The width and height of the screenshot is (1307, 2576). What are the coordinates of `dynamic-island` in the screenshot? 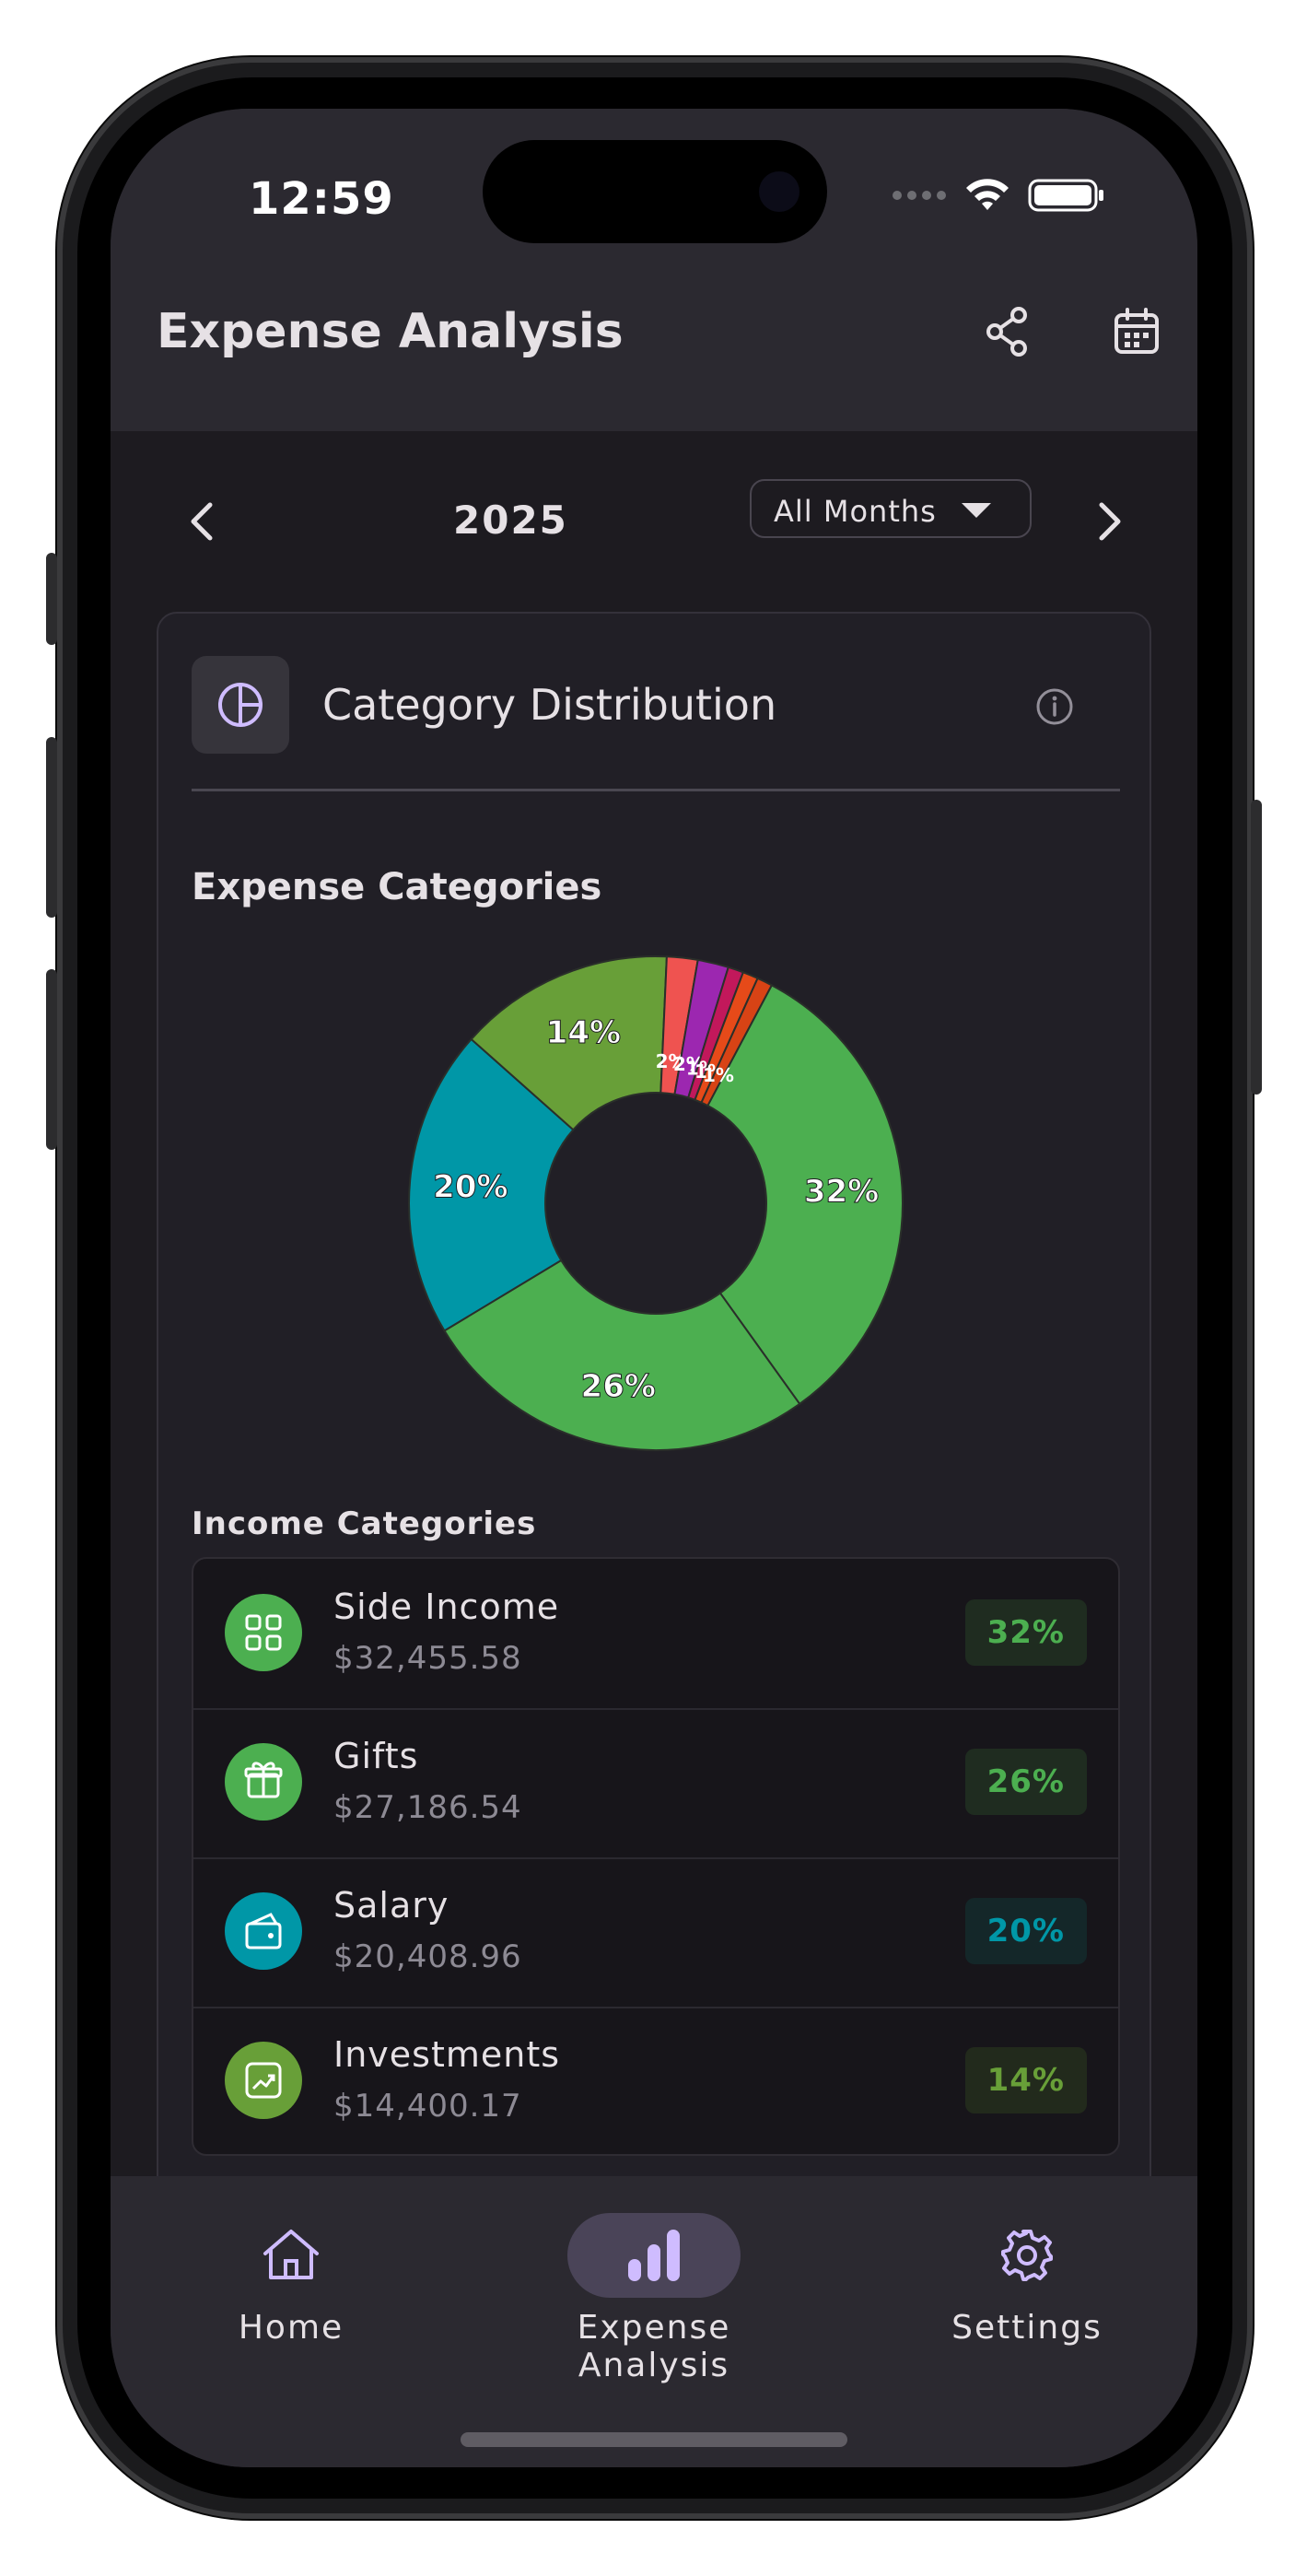 It's located at (655, 191).